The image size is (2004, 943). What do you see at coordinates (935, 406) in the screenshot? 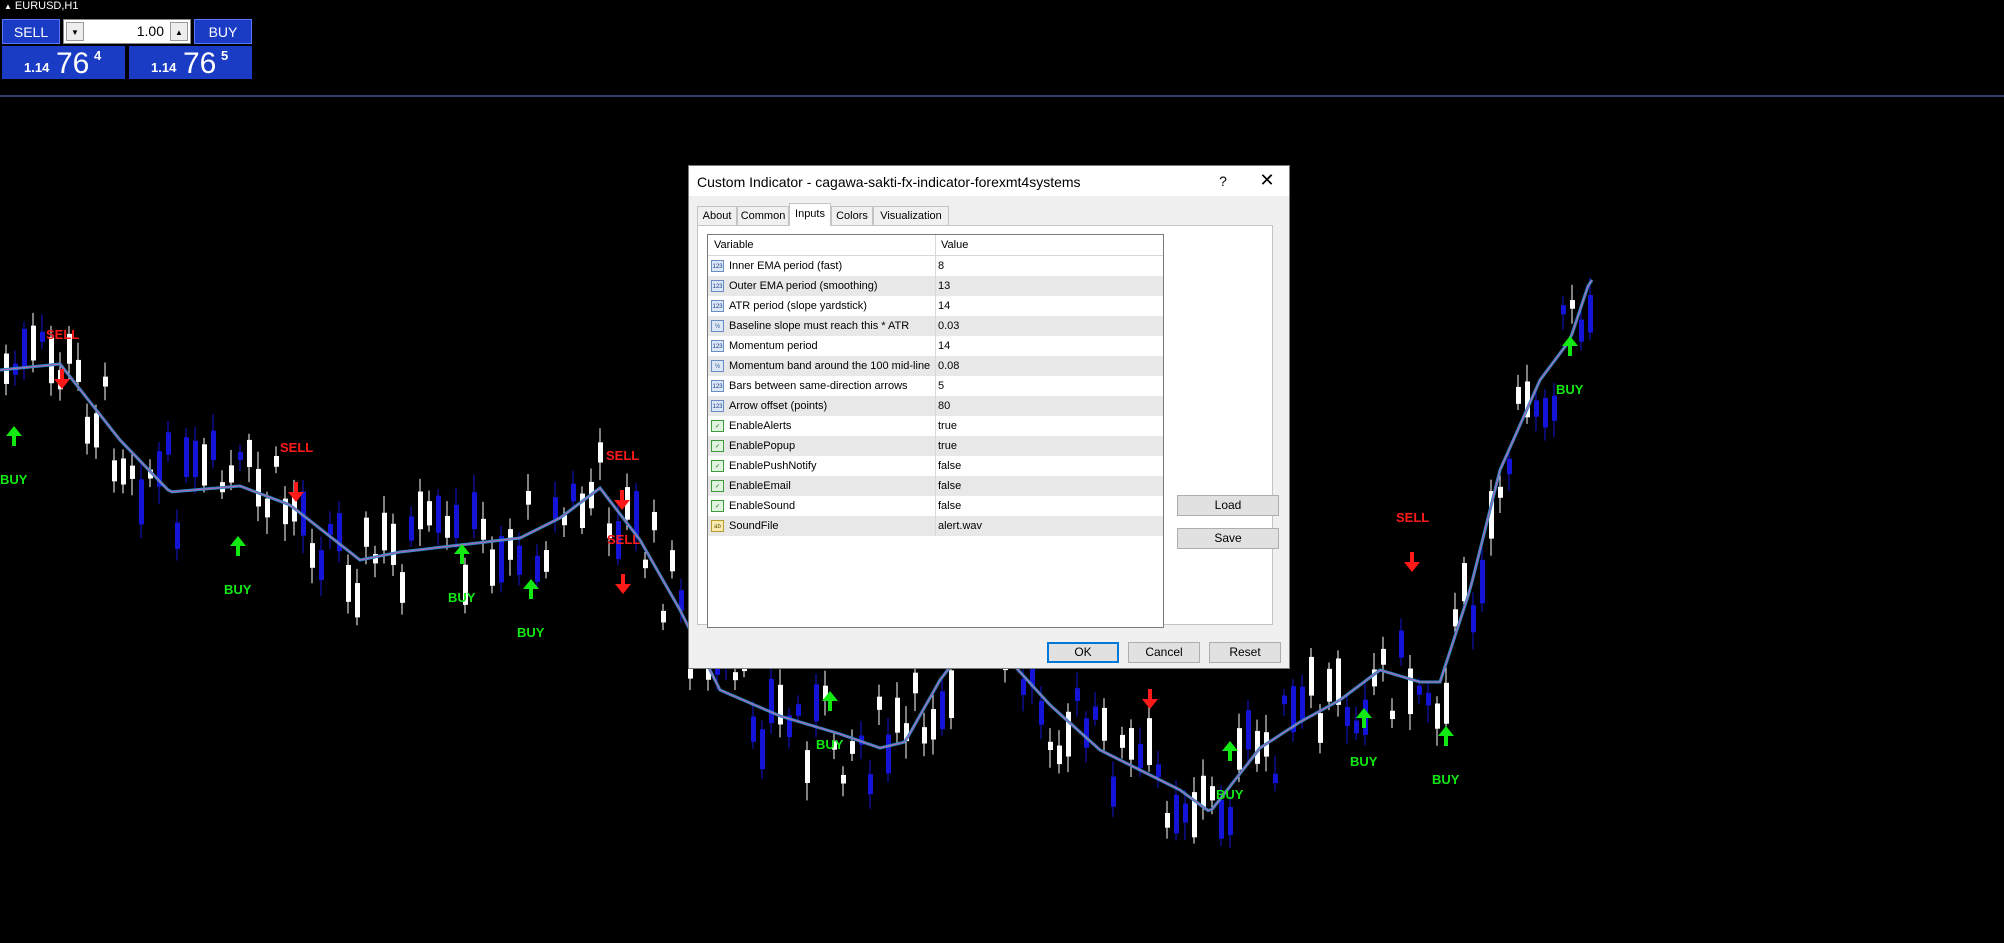
I see `input-row: 123 Arrow offset (points) 80` at bounding box center [935, 406].